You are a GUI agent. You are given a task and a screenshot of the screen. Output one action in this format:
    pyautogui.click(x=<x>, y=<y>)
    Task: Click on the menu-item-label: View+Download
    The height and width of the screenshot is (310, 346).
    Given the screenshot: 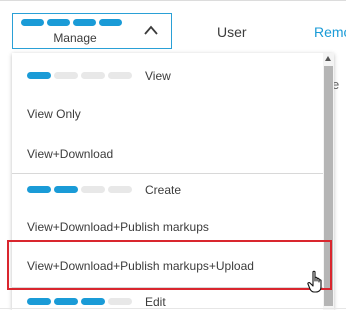 What is the action you would take?
    pyautogui.click(x=70, y=154)
    